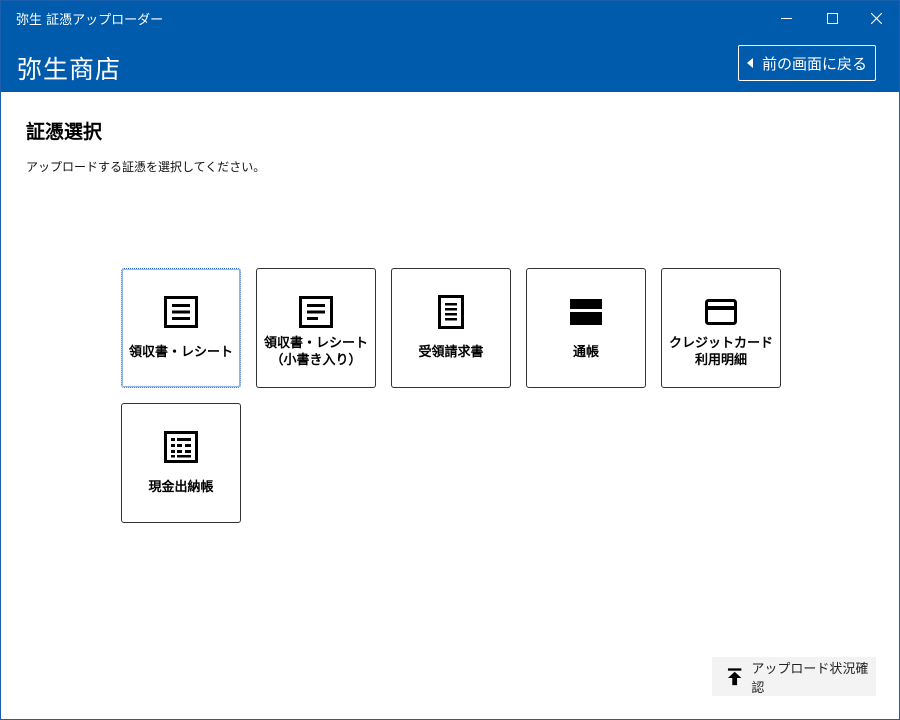 The height and width of the screenshot is (720, 900). I want to click on minimize-icon, so click(786, 18).